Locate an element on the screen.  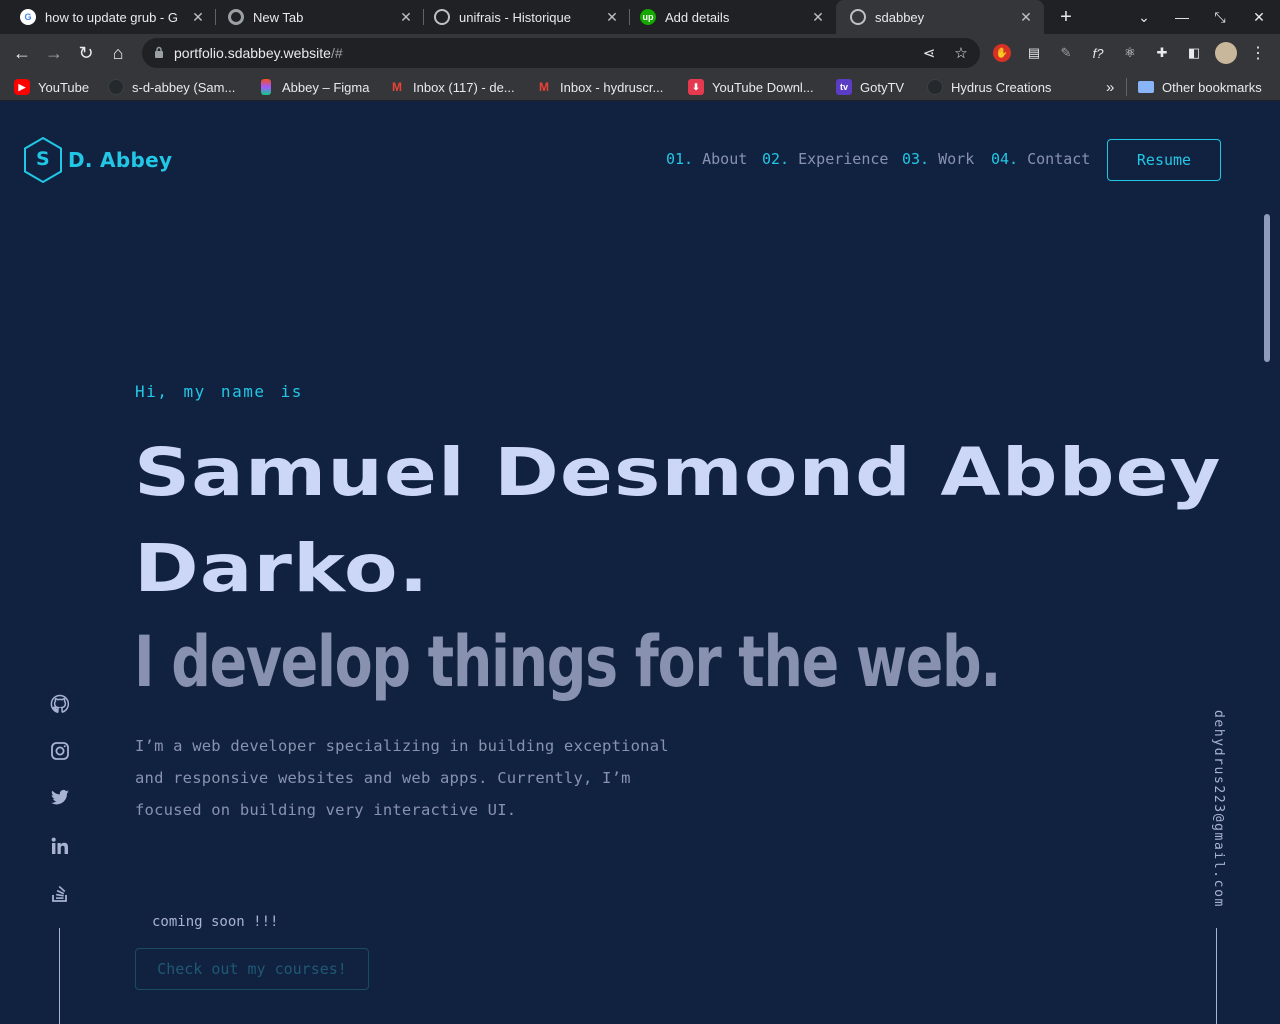
extensions-puzzle-icon: ✚ is located at coordinates (1162, 53).